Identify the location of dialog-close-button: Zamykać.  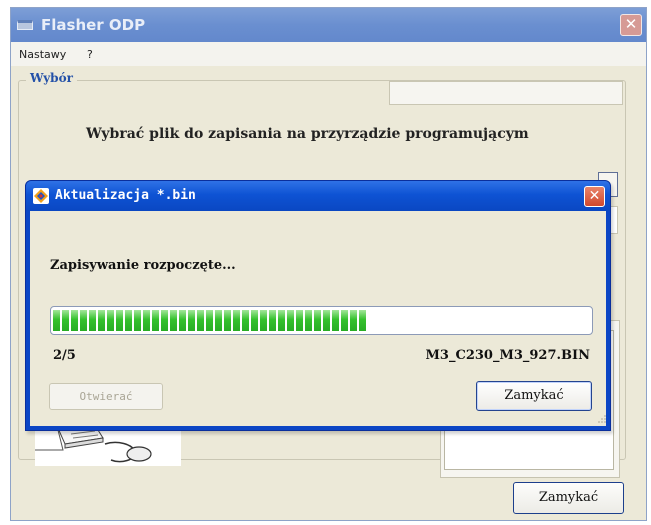
(534, 396).